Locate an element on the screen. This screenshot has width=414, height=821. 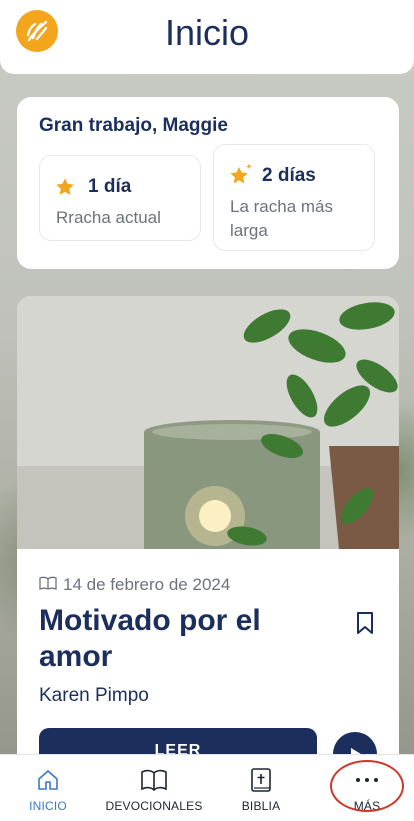
book-icon is located at coordinates (154, 780).